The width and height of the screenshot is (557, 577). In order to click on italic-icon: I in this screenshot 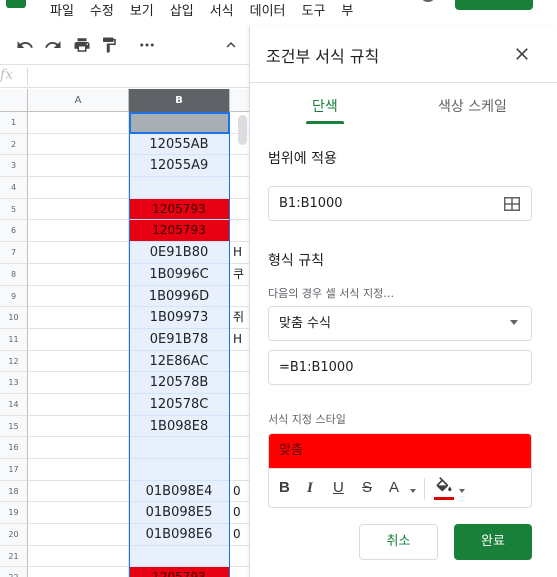, I will do `click(310, 488)`.